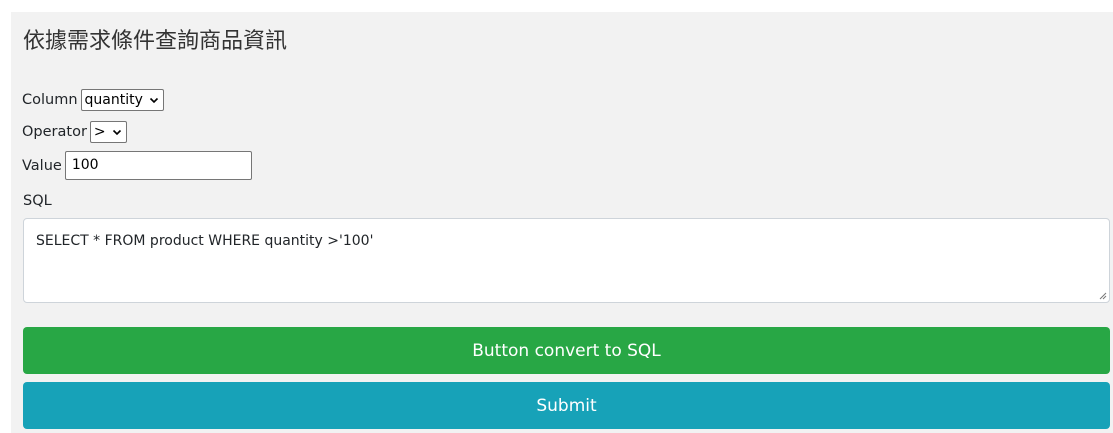  Describe the element at coordinates (54, 132) in the screenshot. I see `operator-label: Operator` at that location.